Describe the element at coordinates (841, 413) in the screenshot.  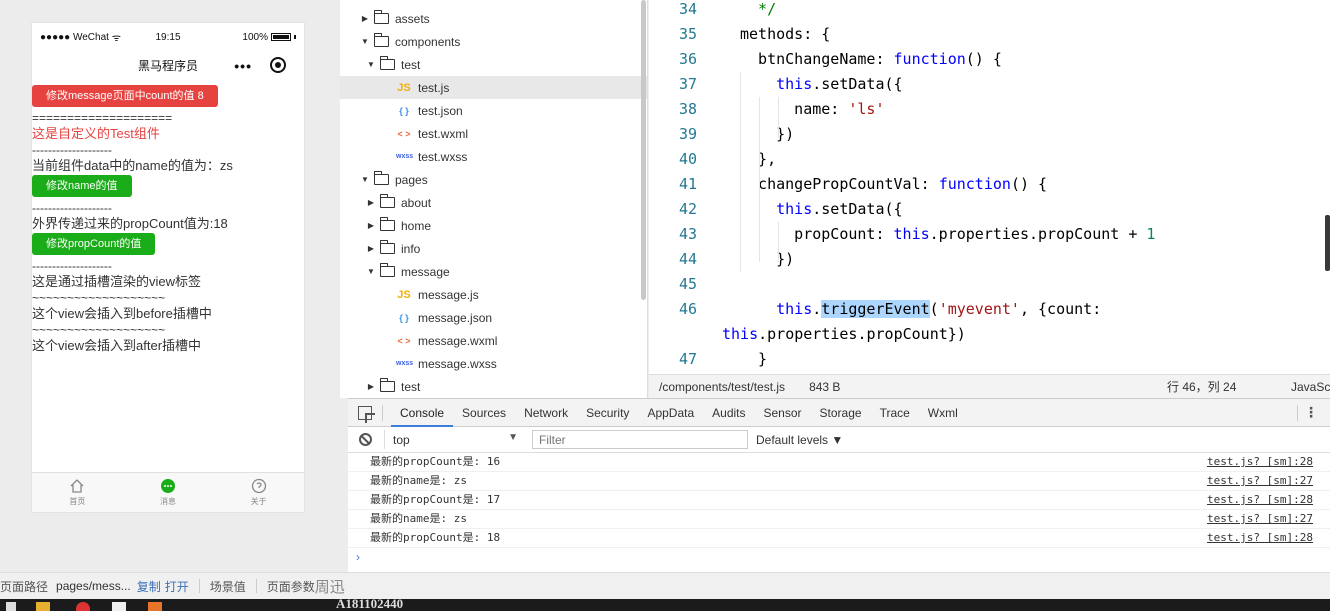
I see `tab-storage: Storage` at that location.